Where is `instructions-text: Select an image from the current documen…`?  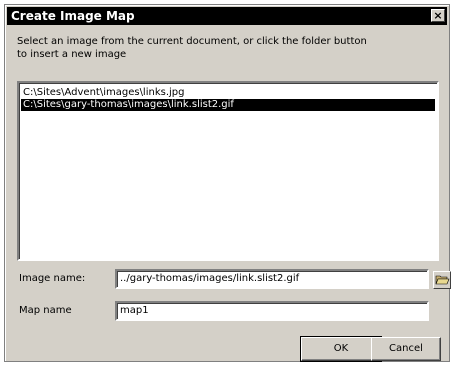
instructions-text: Select an image from the current documen… is located at coordinates (192, 48).